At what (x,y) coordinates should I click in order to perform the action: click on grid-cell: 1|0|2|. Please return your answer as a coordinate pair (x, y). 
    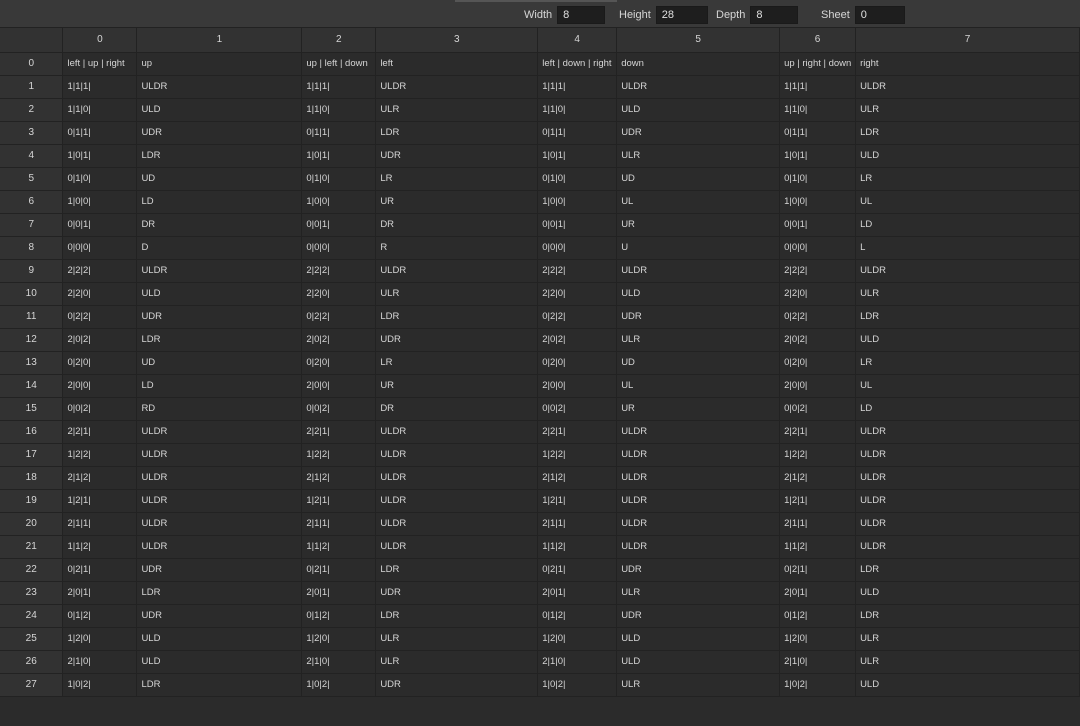
    Looking at the image, I should click on (100, 685).